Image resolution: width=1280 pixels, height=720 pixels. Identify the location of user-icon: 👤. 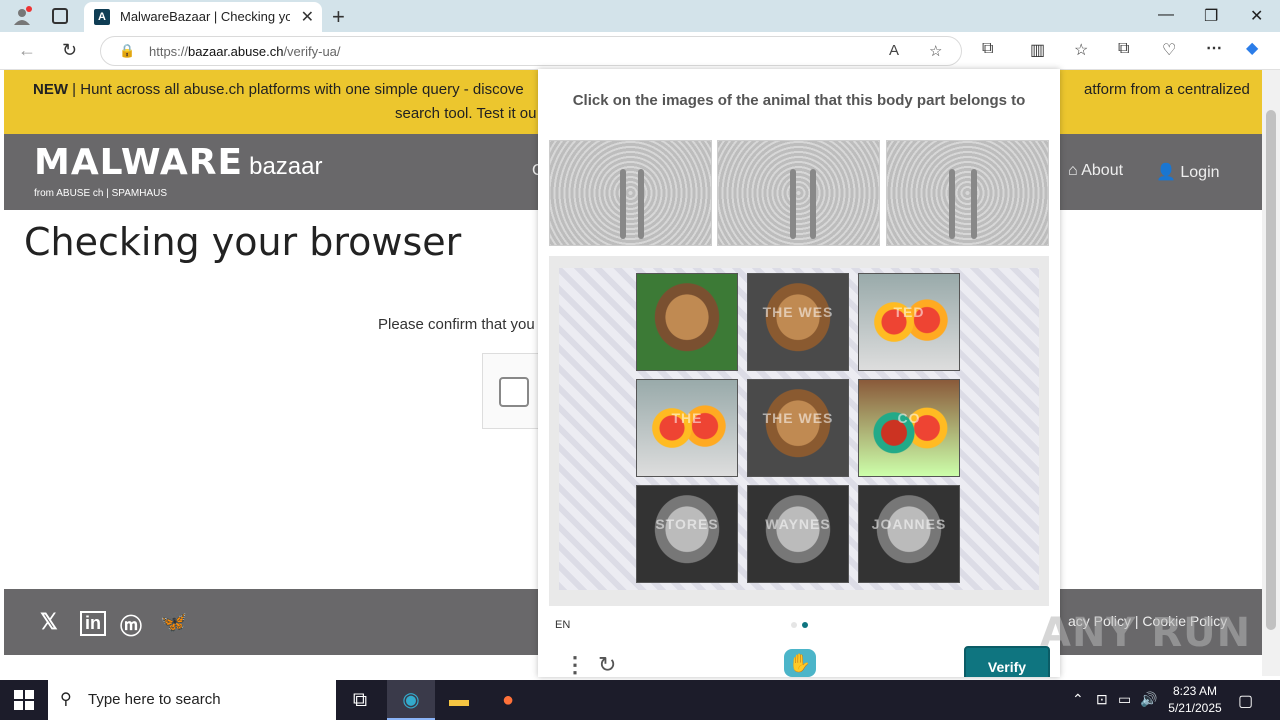
(1168, 172).